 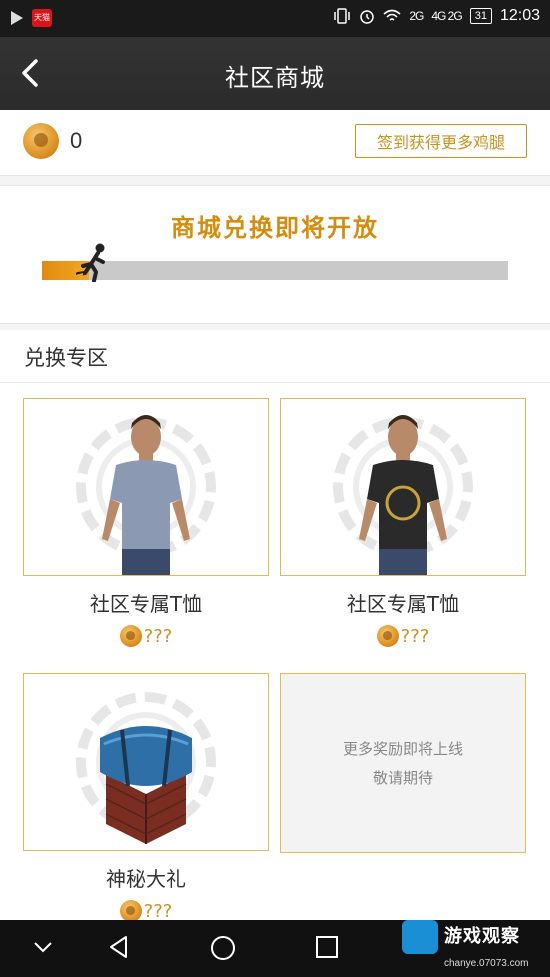 I want to click on watermark-logo-icon, so click(x=420, y=937).